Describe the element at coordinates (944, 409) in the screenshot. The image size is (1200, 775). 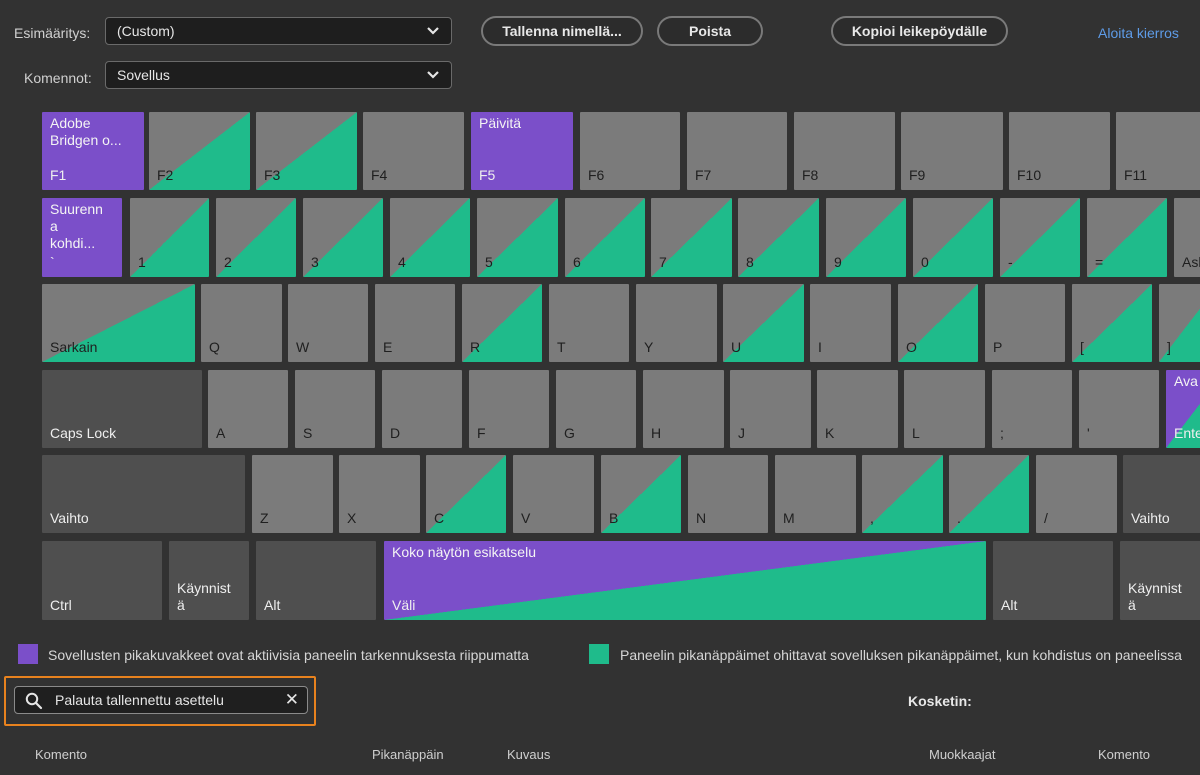
I see `key-l: L` at that location.